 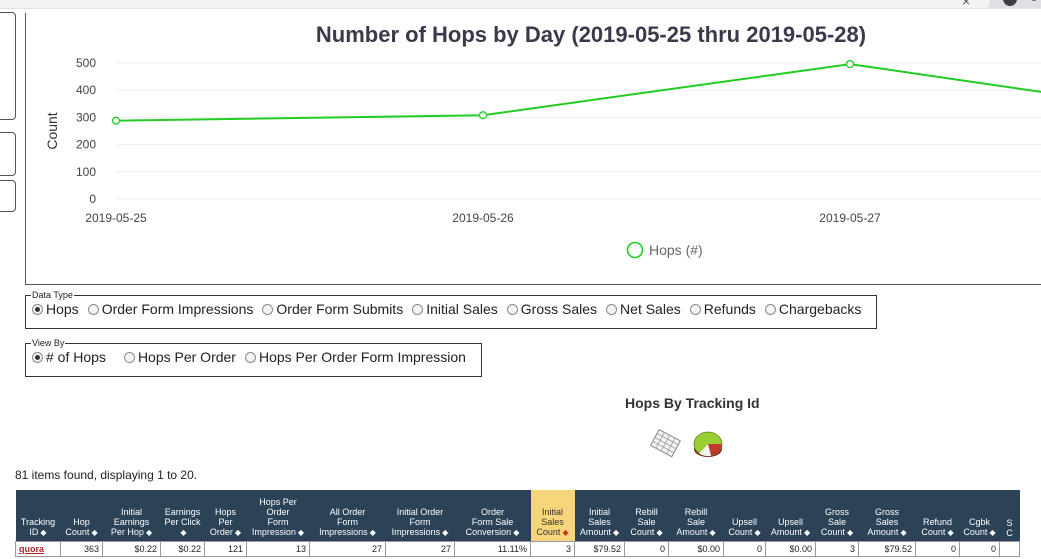 What do you see at coordinates (55, 309) in the screenshot?
I see `data-type-radio-option: Hops` at bounding box center [55, 309].